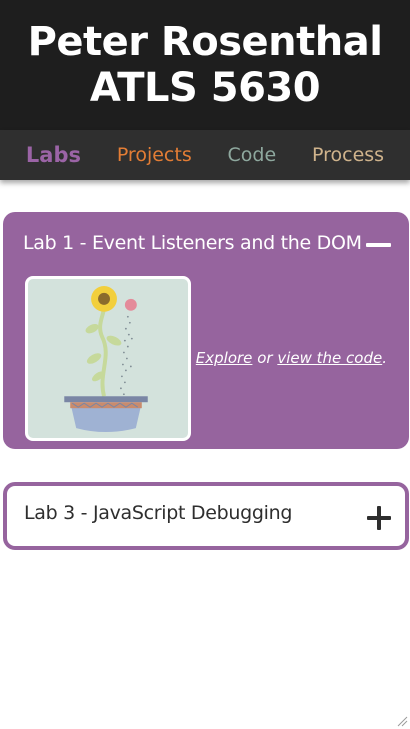  I want to click on lab-card-links: Explore or view the code., so click(291, 358).